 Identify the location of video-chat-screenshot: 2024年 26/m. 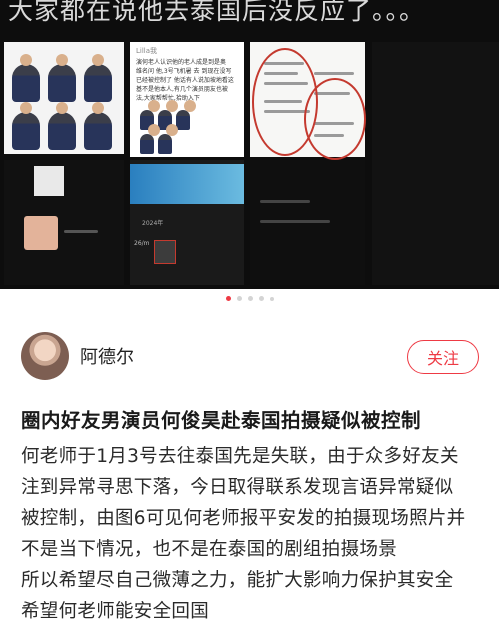
(187, 222).